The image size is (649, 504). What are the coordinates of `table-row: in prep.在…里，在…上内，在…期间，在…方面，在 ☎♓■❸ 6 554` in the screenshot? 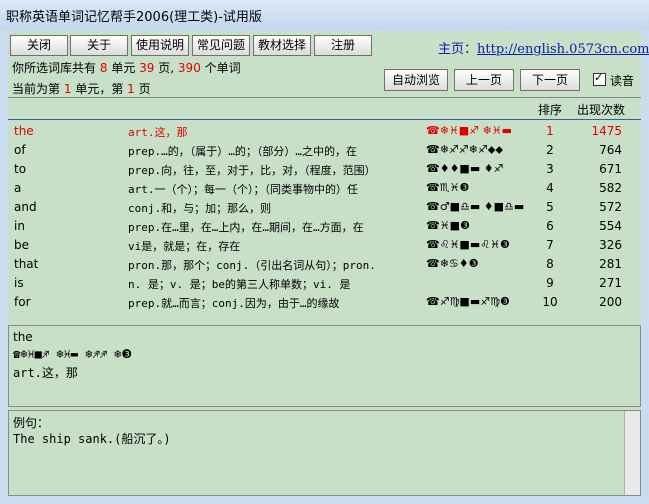 It's located at (324, 226).